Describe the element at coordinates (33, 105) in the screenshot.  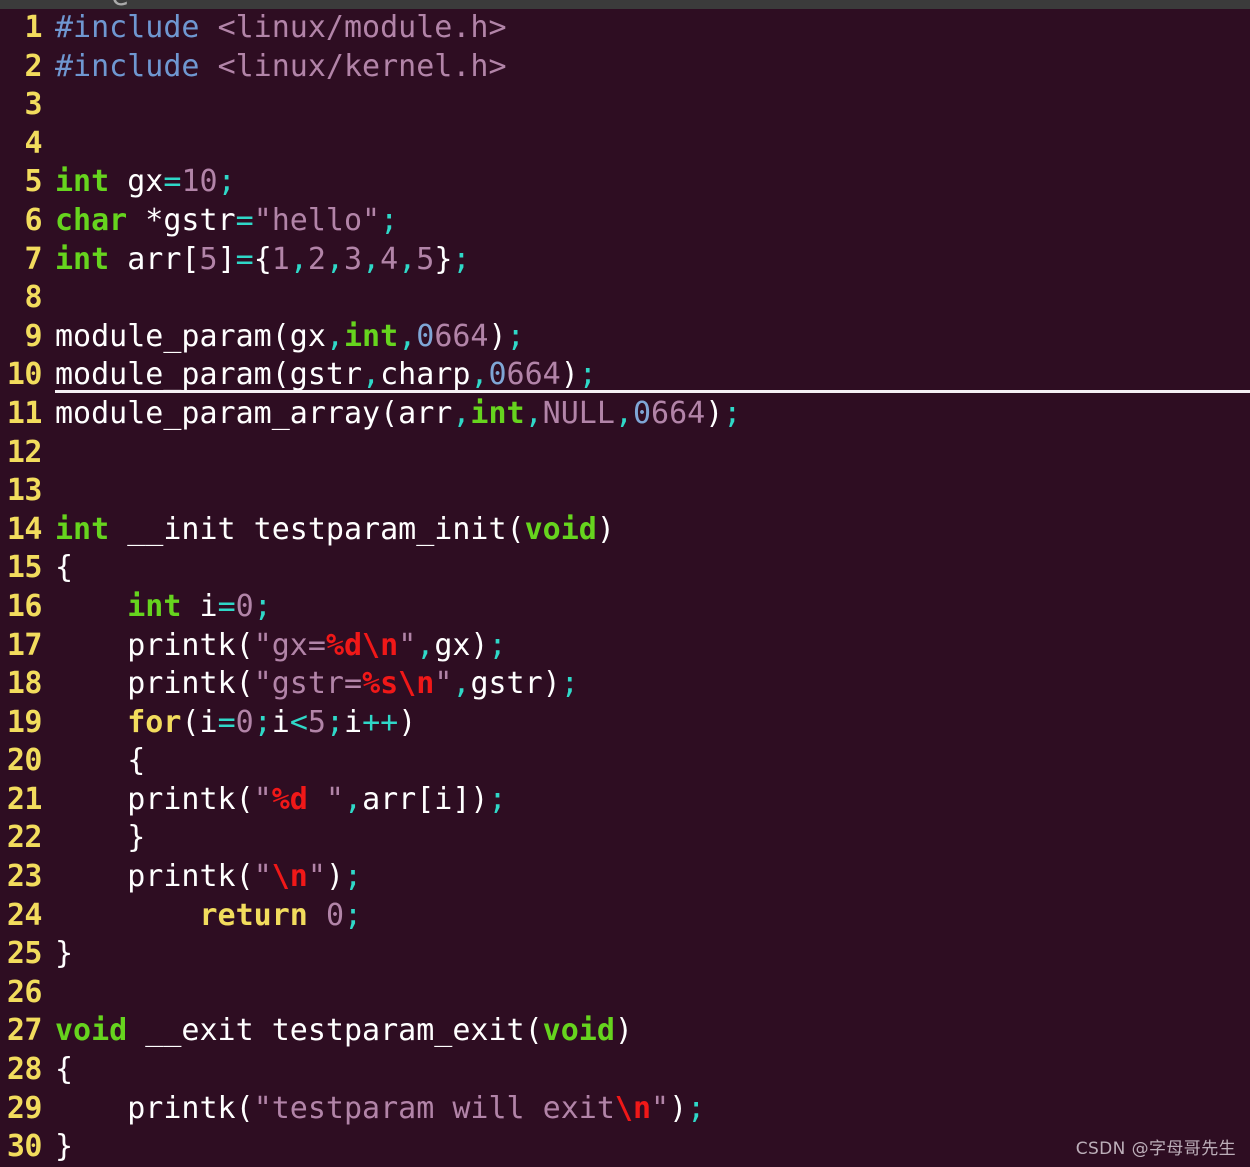
I see `line-number: 3` at that location.